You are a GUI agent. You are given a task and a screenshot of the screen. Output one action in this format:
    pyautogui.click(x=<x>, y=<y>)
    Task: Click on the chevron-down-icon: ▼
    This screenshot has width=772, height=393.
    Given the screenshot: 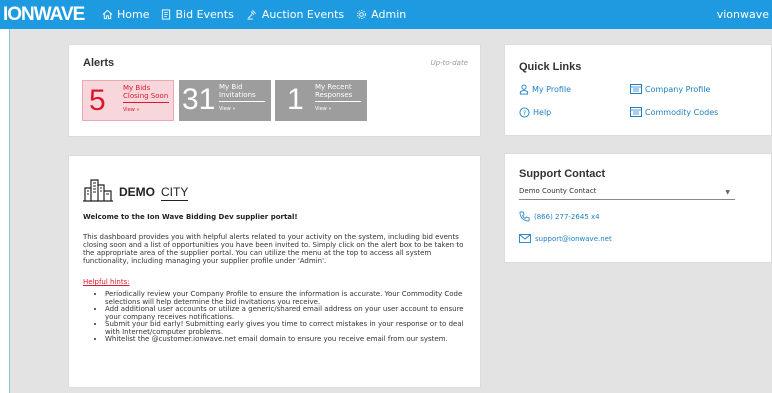 What is the action you would take?
    pyautogui.click(x=727, y=192)
    